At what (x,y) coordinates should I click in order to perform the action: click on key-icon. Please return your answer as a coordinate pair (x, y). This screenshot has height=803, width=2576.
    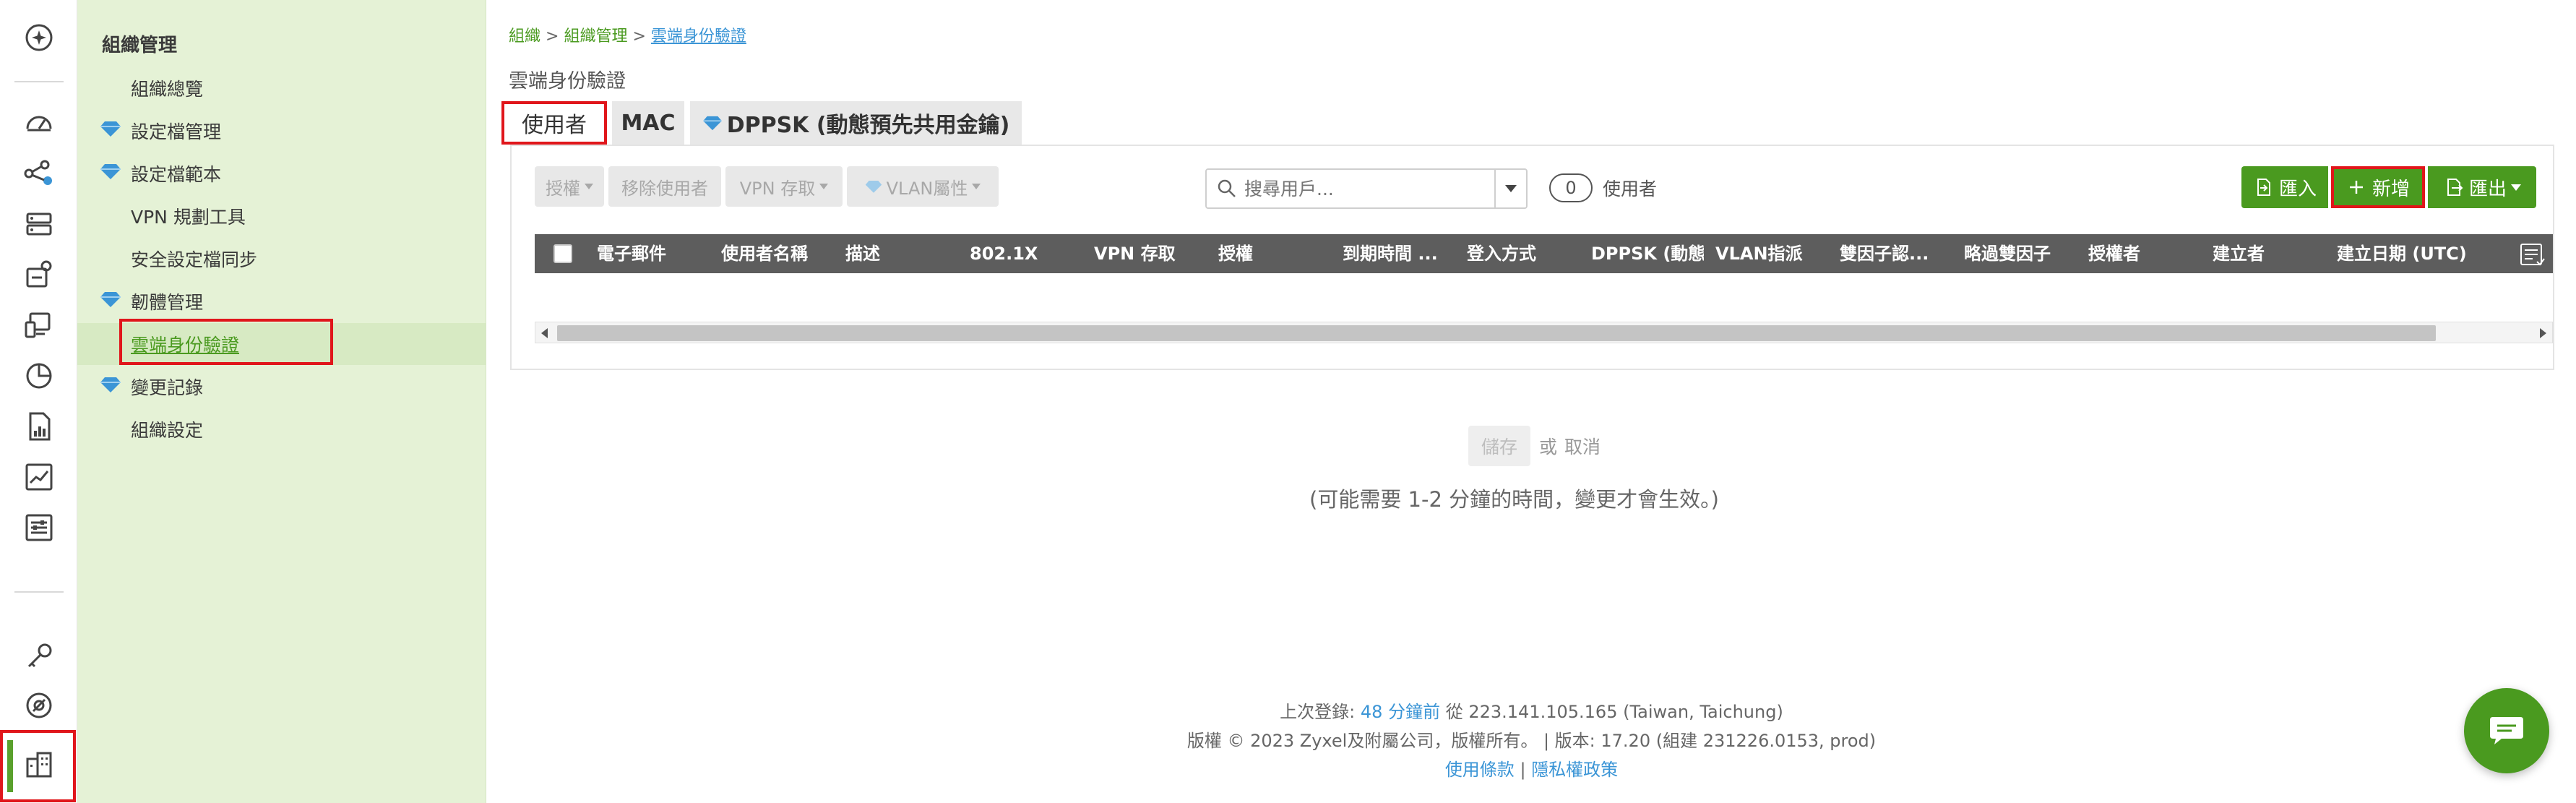
    Looking at the image, I should click on (39, 656).